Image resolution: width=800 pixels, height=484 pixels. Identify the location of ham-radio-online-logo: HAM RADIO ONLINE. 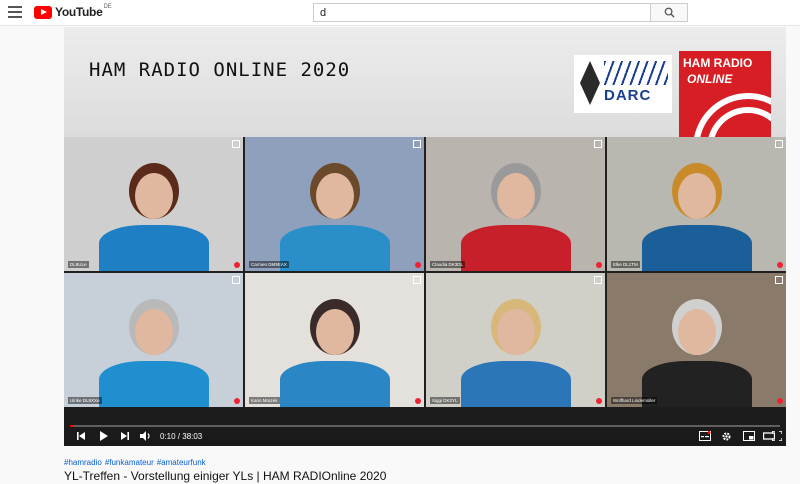
(725, 100).